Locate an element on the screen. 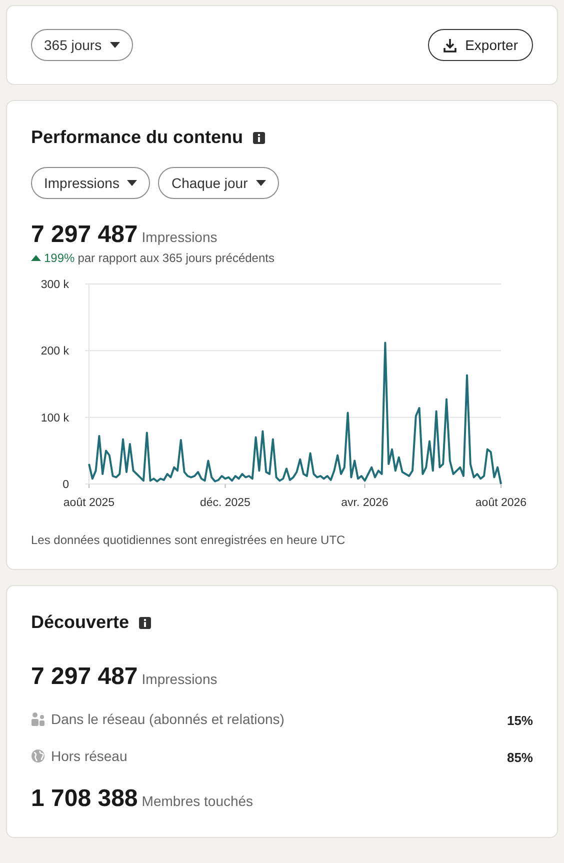 The height and width of the screenshot is (863, 564). audience-label: Hors réseau is located at coordinates (89, 756).